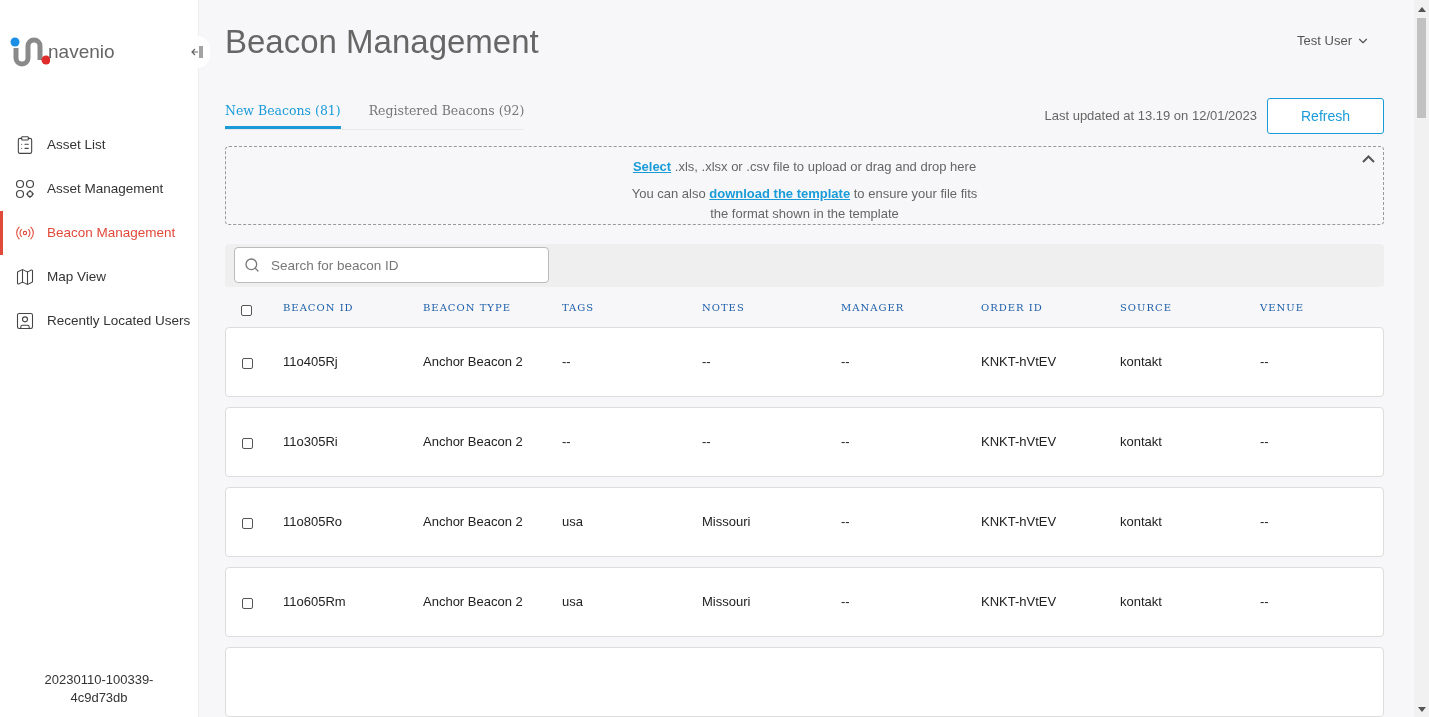  Describe the element at coordinates (99, 277) in the screenshot. I see `sidebar-item: Map View` at that location.